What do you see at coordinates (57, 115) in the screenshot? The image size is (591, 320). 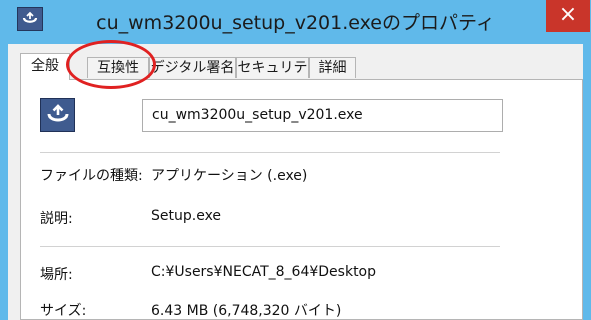 I see `file-icon` at bounding box center [57, 115].